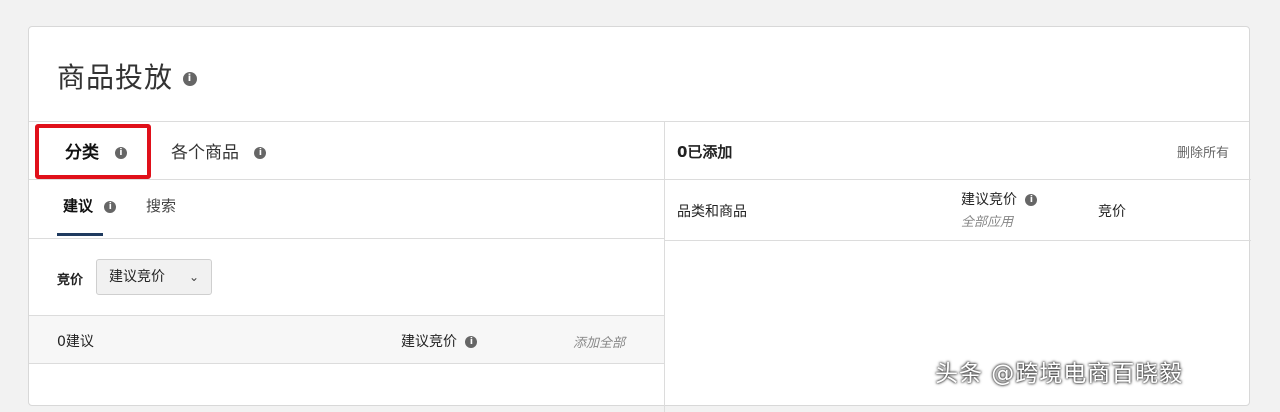 The image size is (1280, 412). What do you see at coordinates (989, 200) in the screenshot?
I see `suggested-bid-header-label: 建议竞价` at bounding box center [989, 200].